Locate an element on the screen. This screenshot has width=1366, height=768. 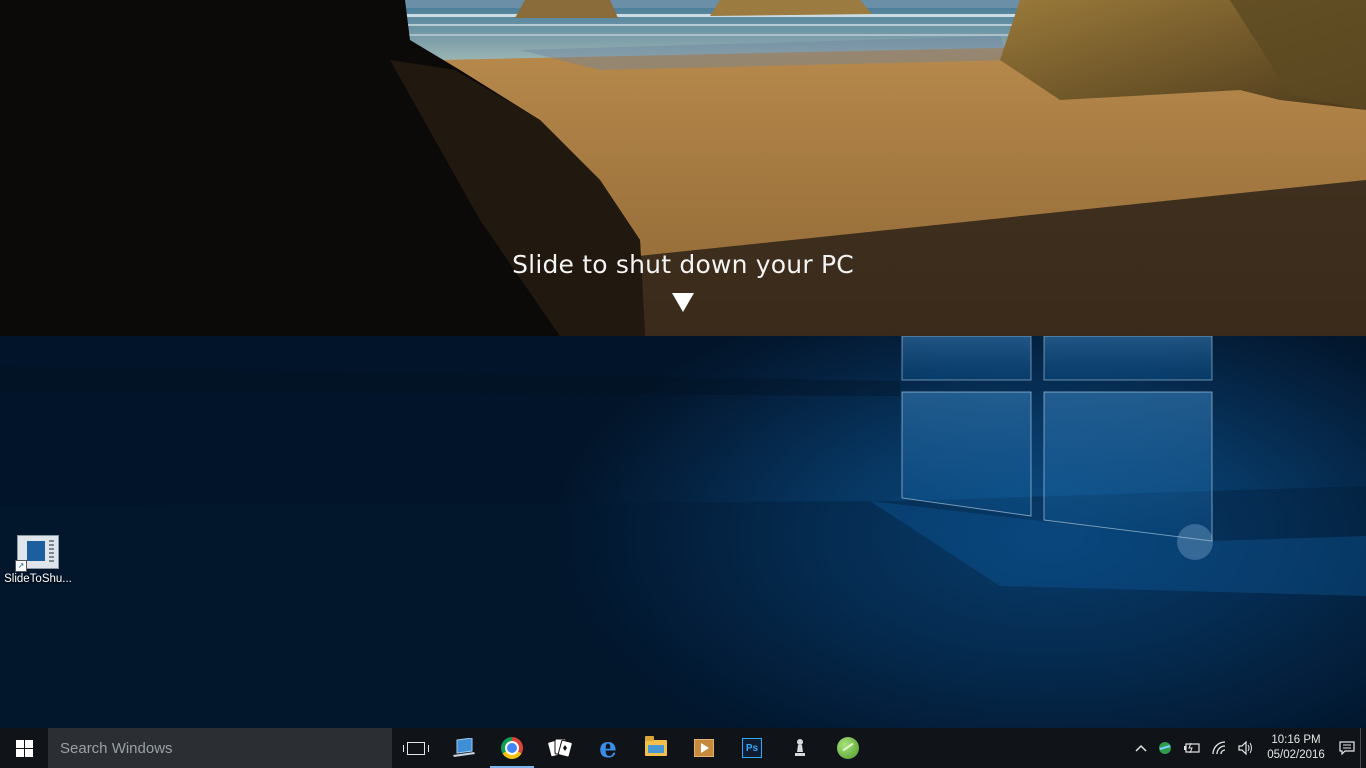
system-tray: 10:16 PM 05/02/2016 is located at coordinates (1248, 748).